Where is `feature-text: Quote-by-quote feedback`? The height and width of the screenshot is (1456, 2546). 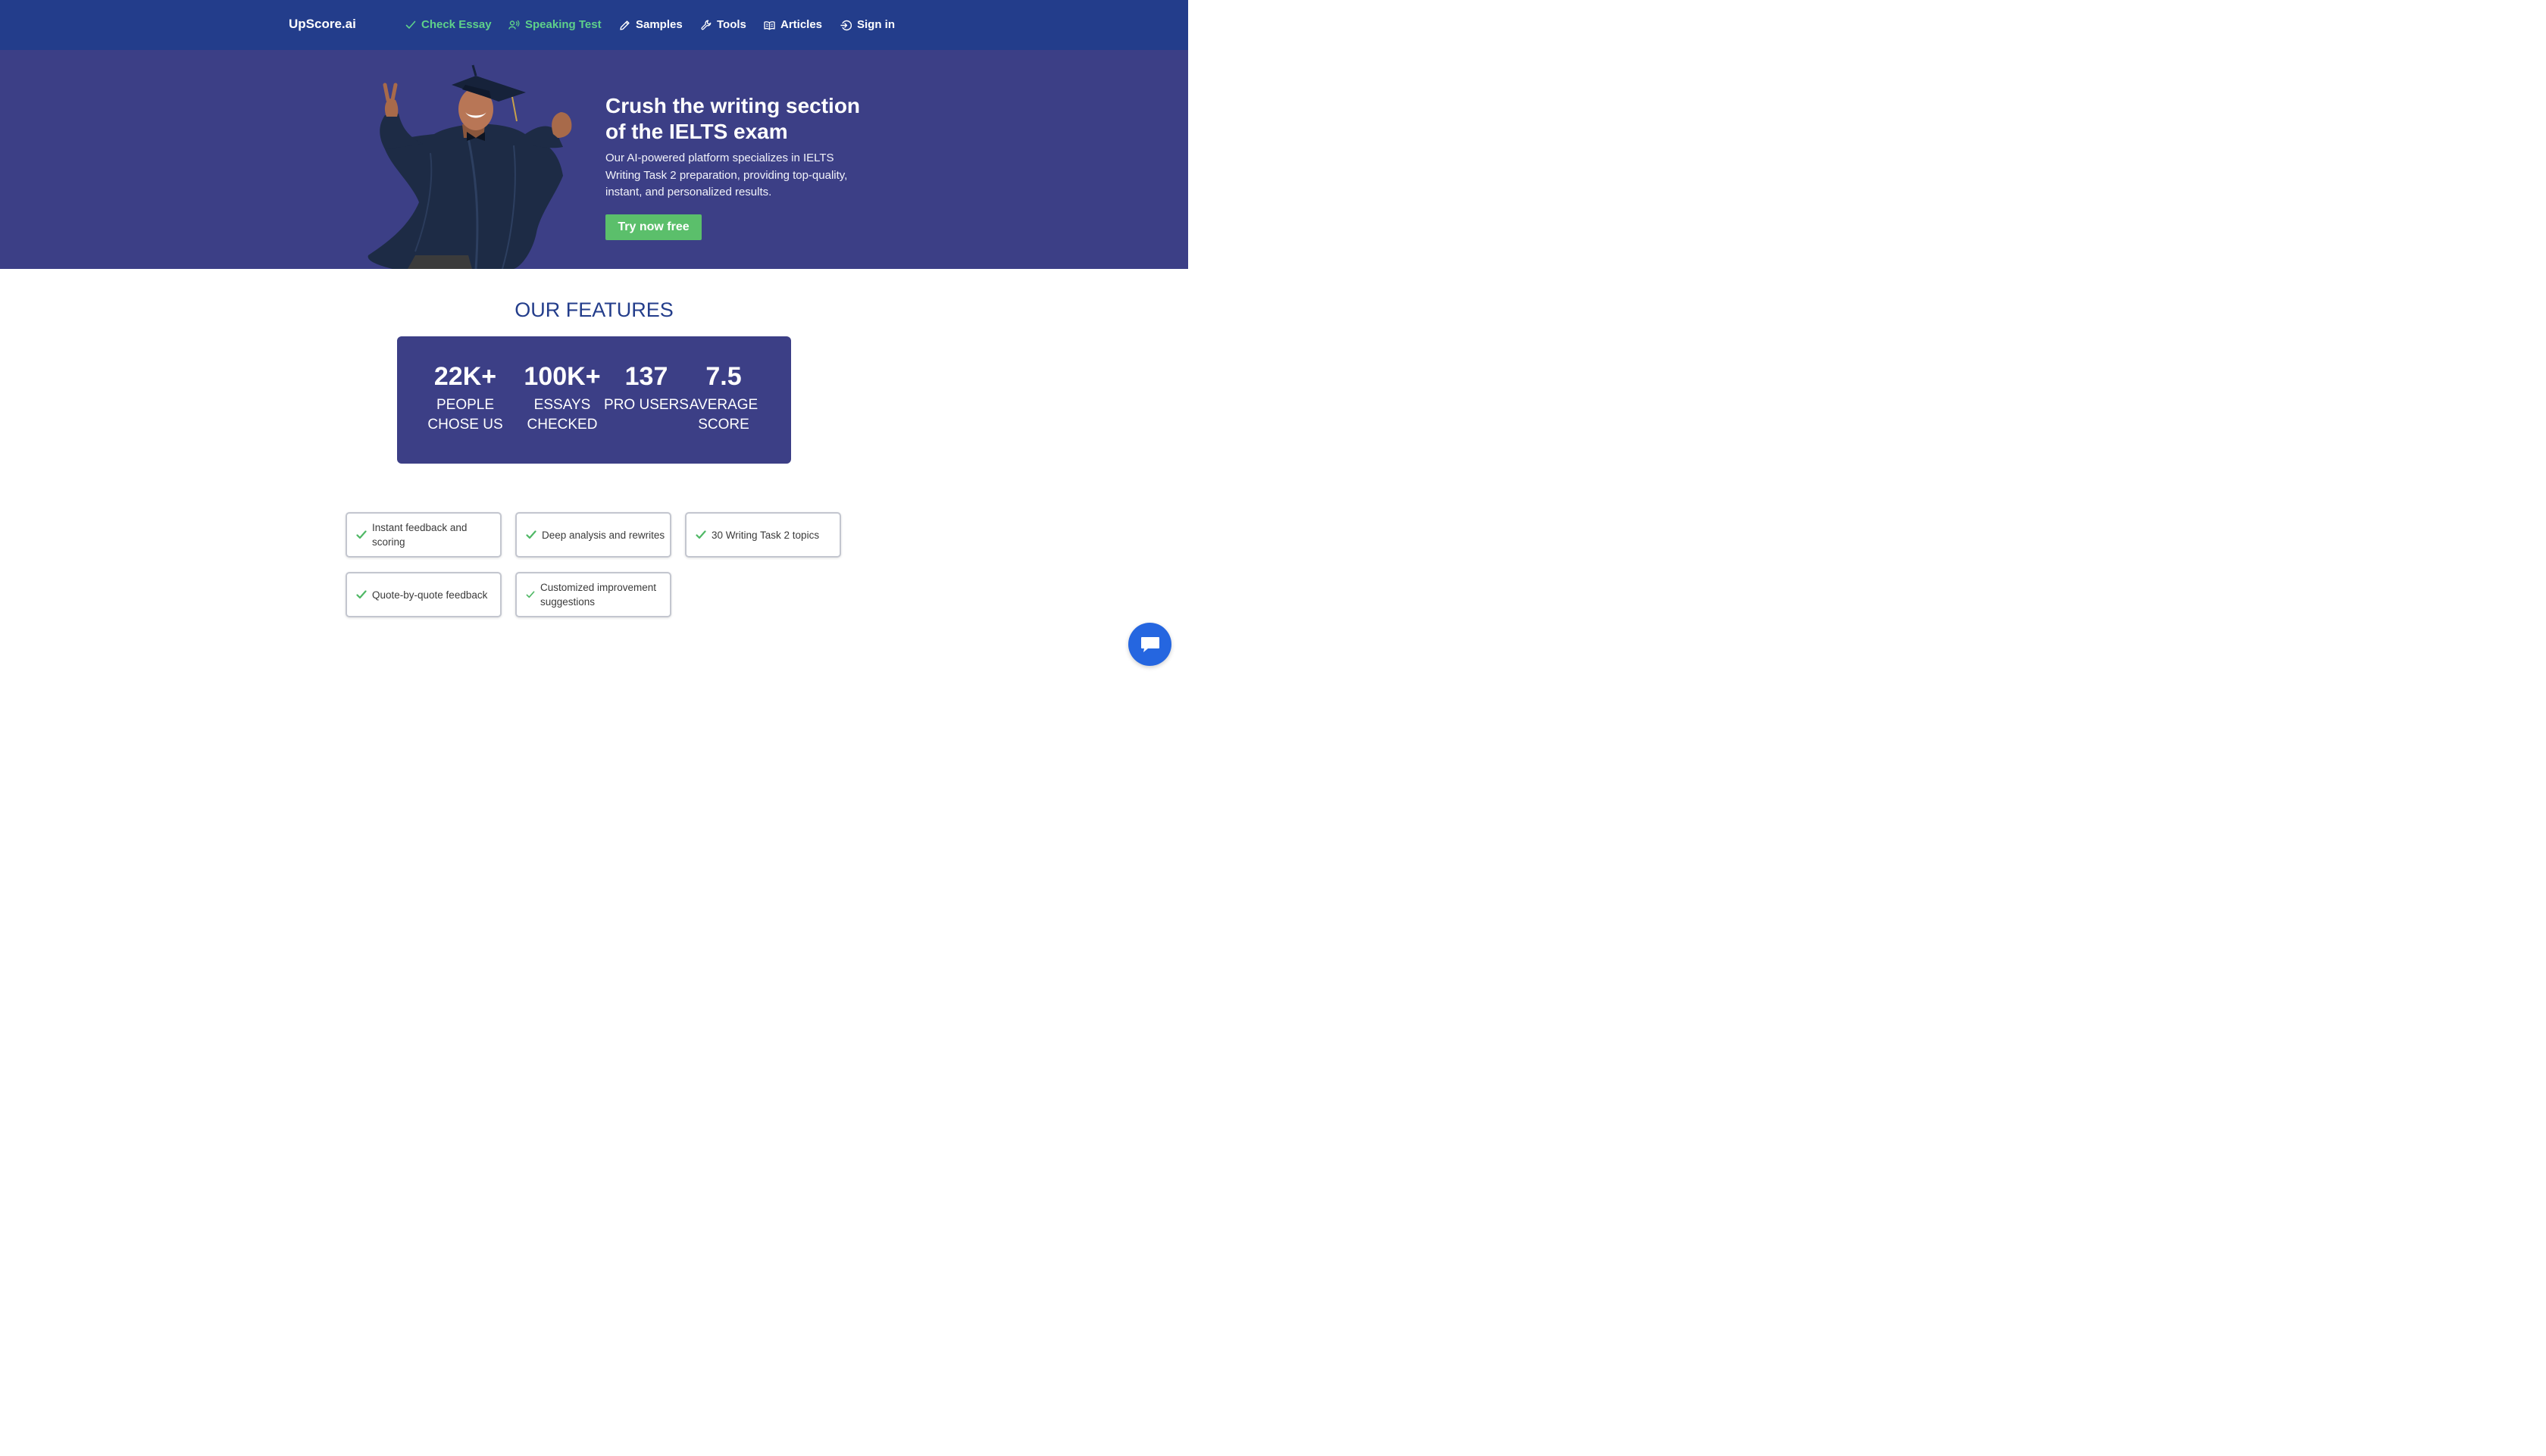
feature-text: Quote-by-quote feedback is located at coordinates (430, 595).